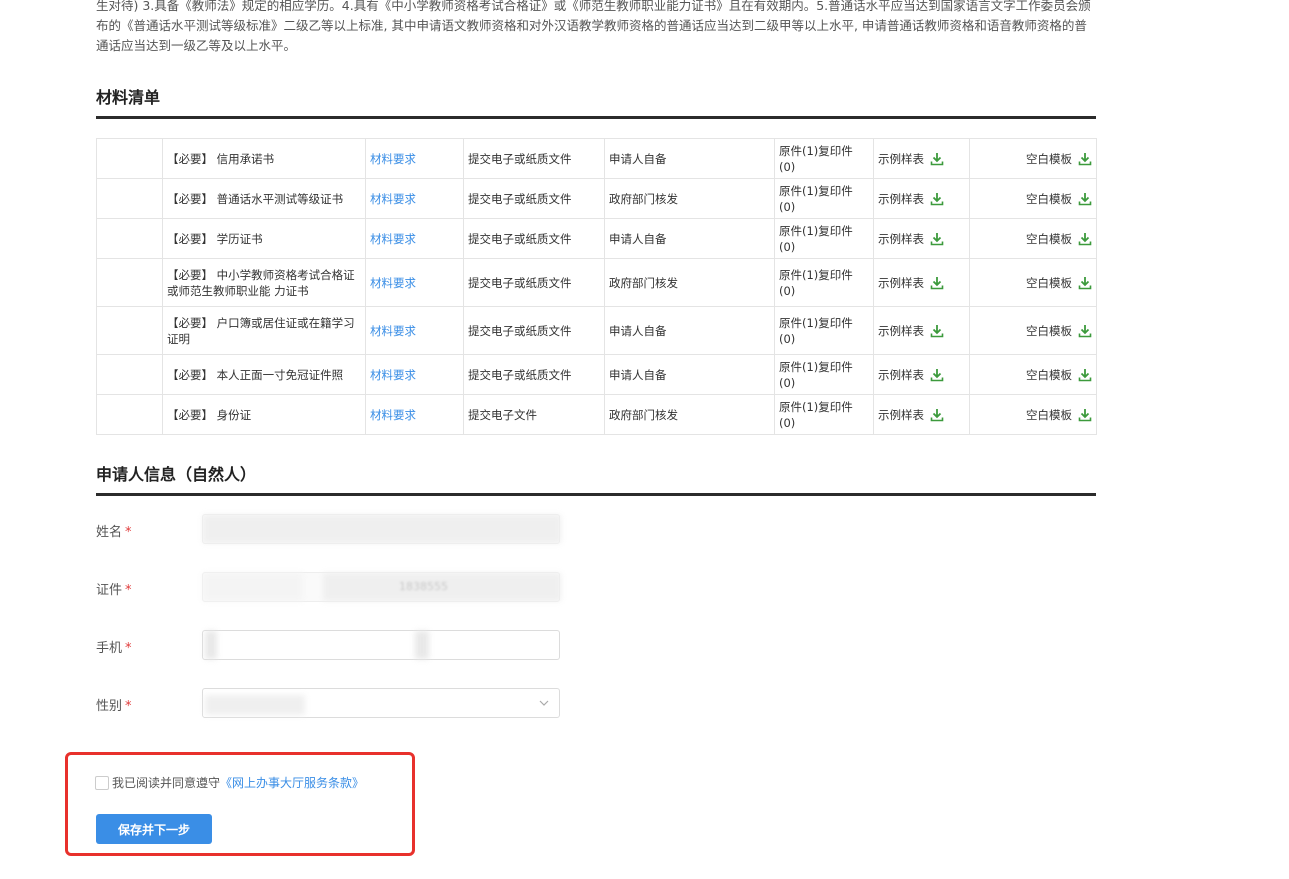  I want to click on name-row: 姓名 *, so click(331, 530).